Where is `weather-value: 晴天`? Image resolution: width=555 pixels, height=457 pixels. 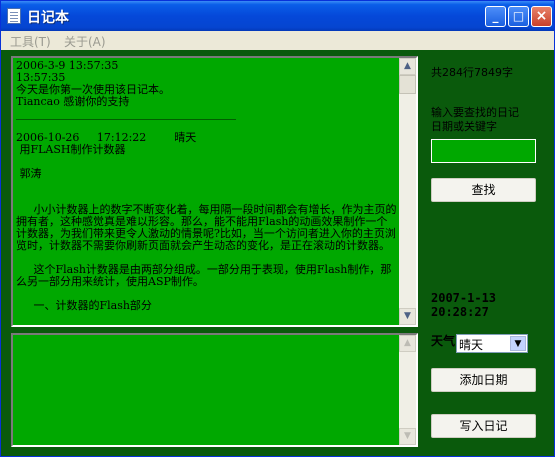
weather-value: 晴天 is located at coordinates (471, 345).